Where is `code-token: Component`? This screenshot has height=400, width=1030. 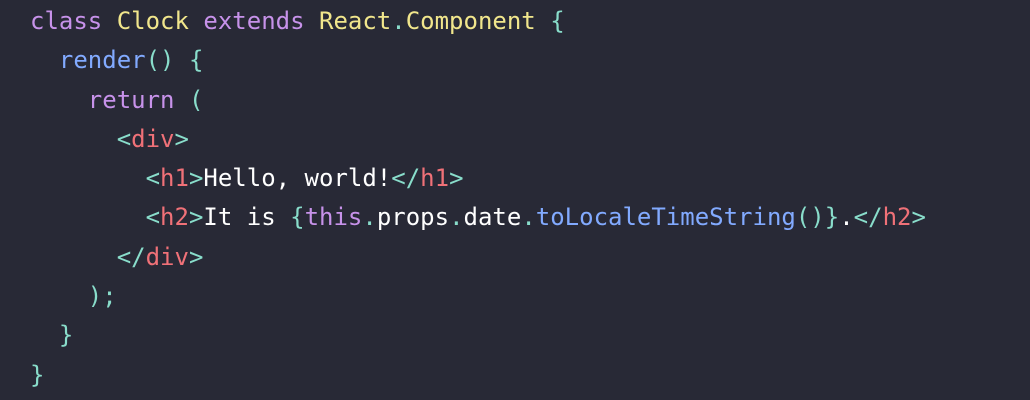
code-token: Component is located at coordinates (478, 21).